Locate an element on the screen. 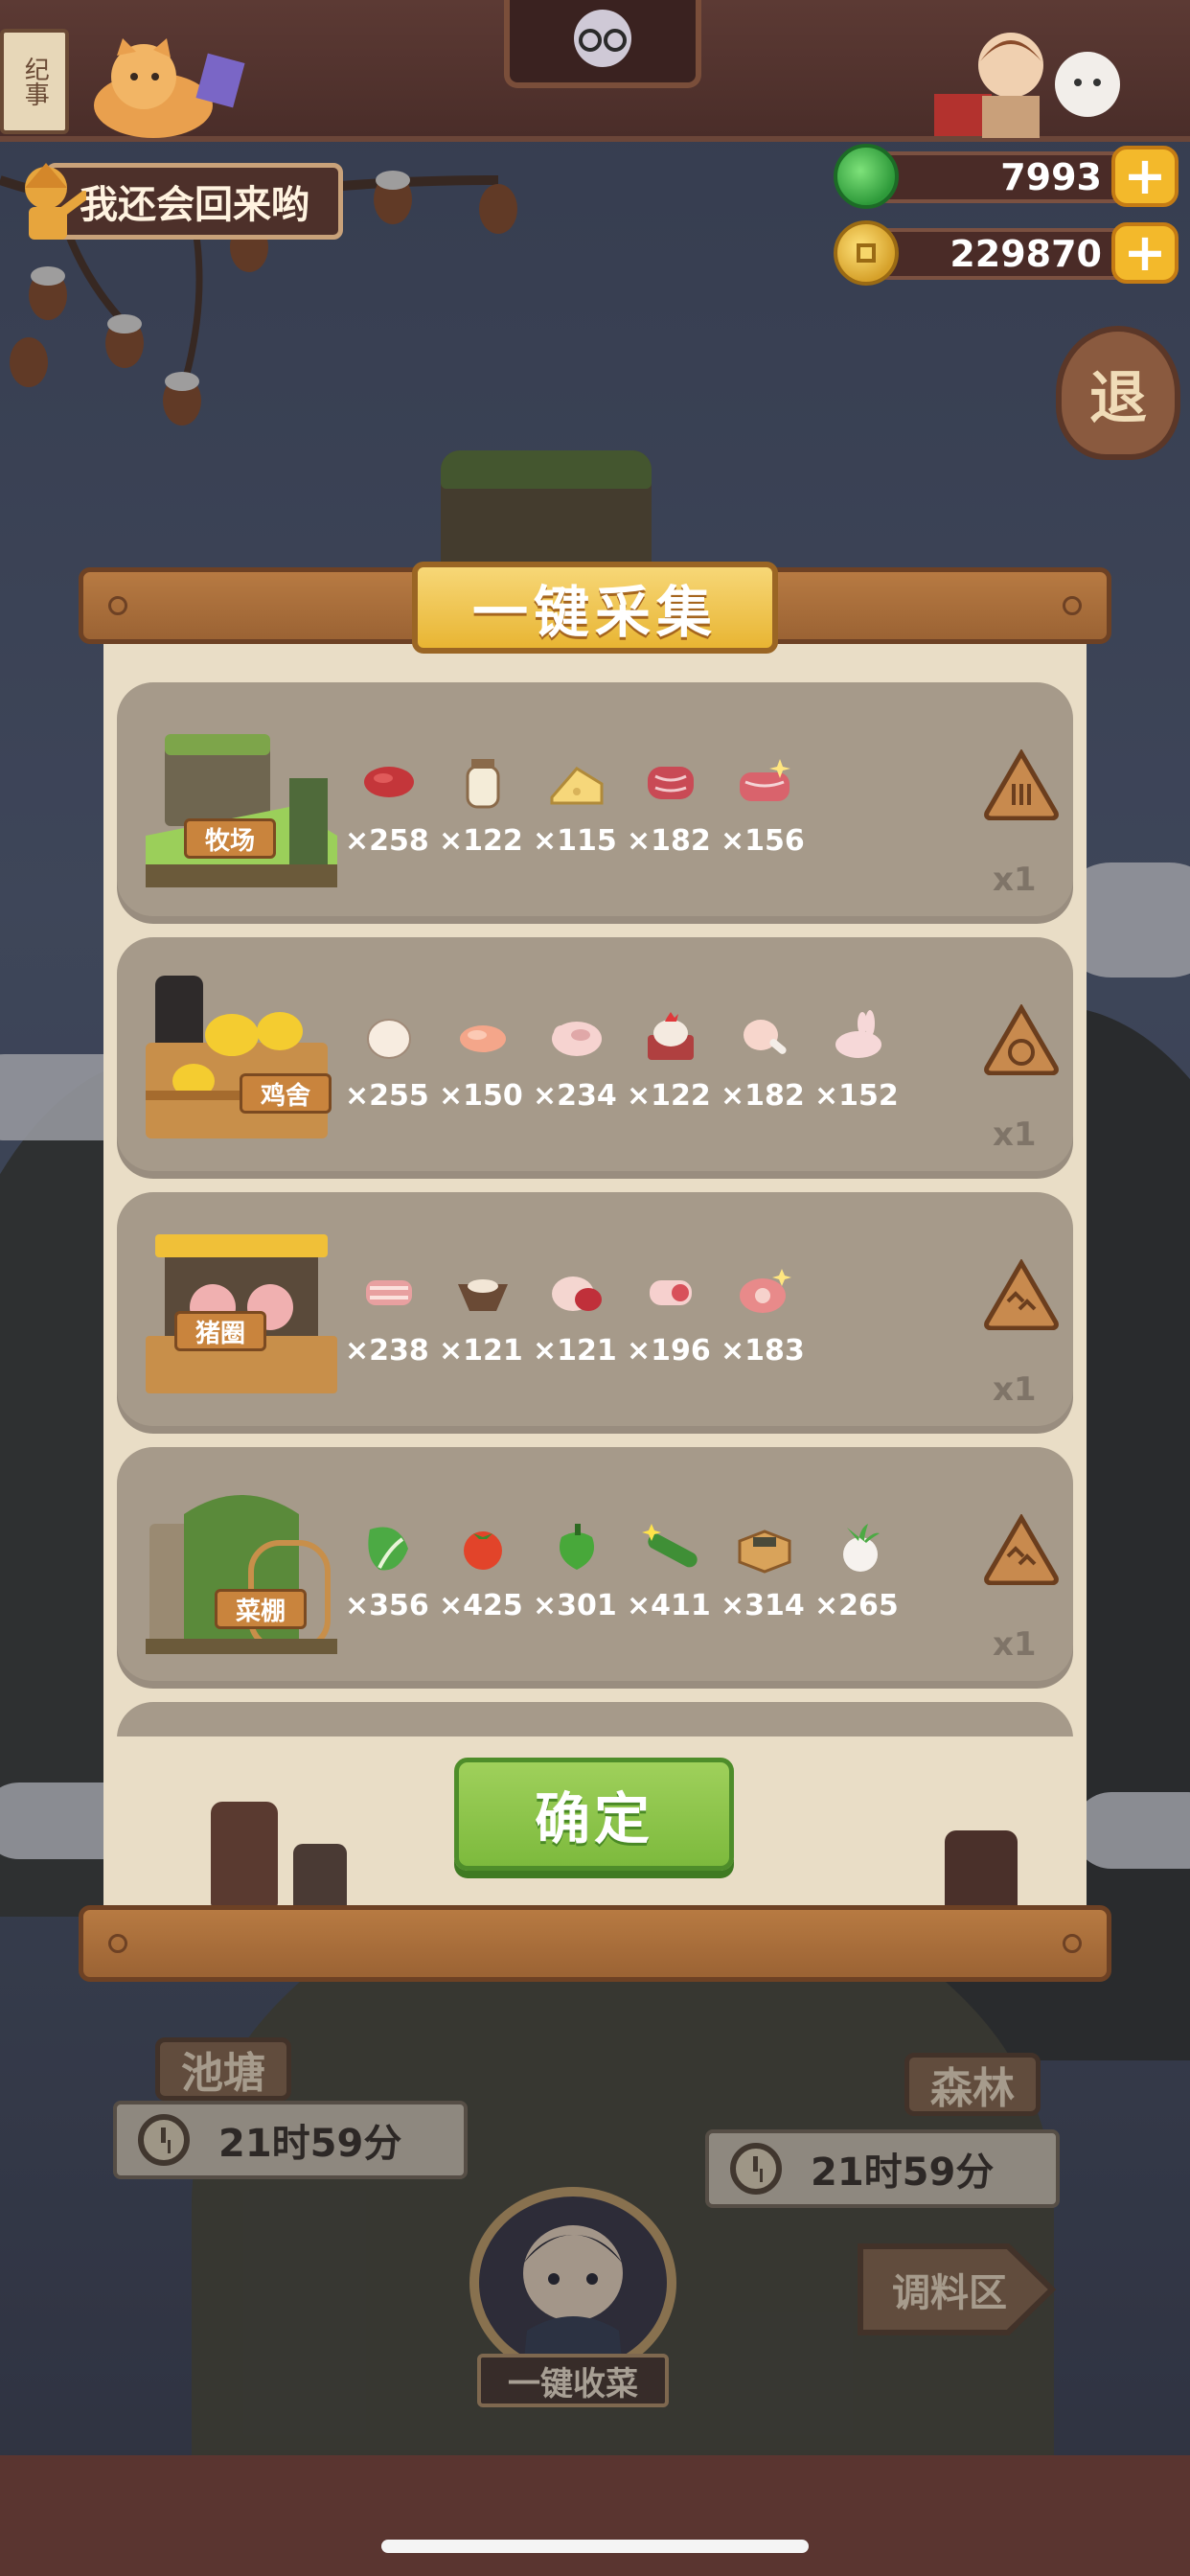  cheese-icon is located at coordinates (577, 786).